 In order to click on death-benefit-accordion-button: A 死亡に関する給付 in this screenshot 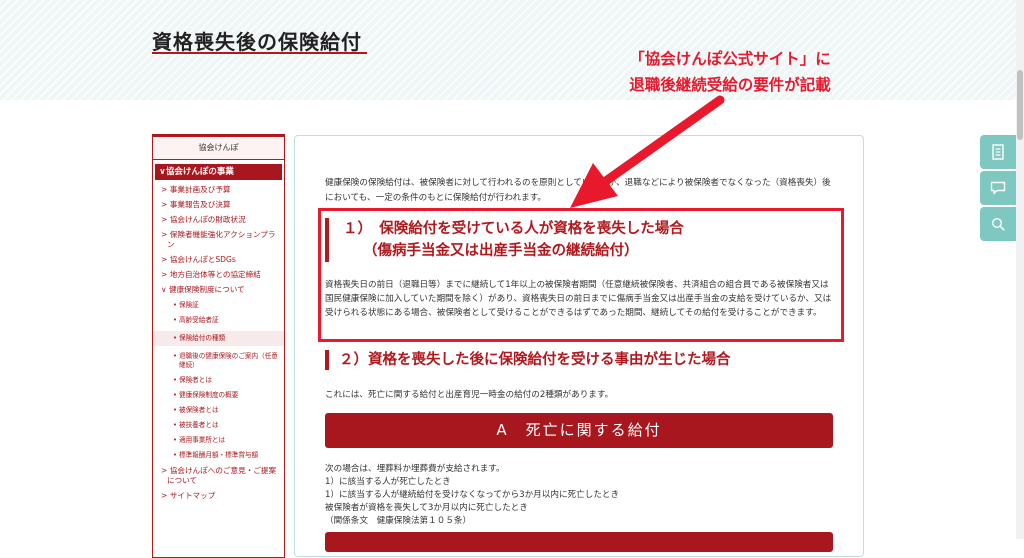, I will do `click(579, 430)`.